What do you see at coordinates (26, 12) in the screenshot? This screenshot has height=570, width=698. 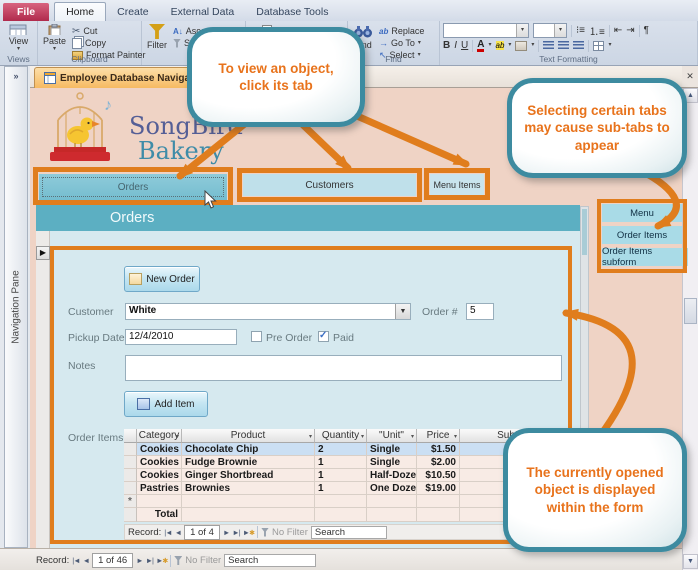 I see `tab-file: File` at bounding box center [26, 12].